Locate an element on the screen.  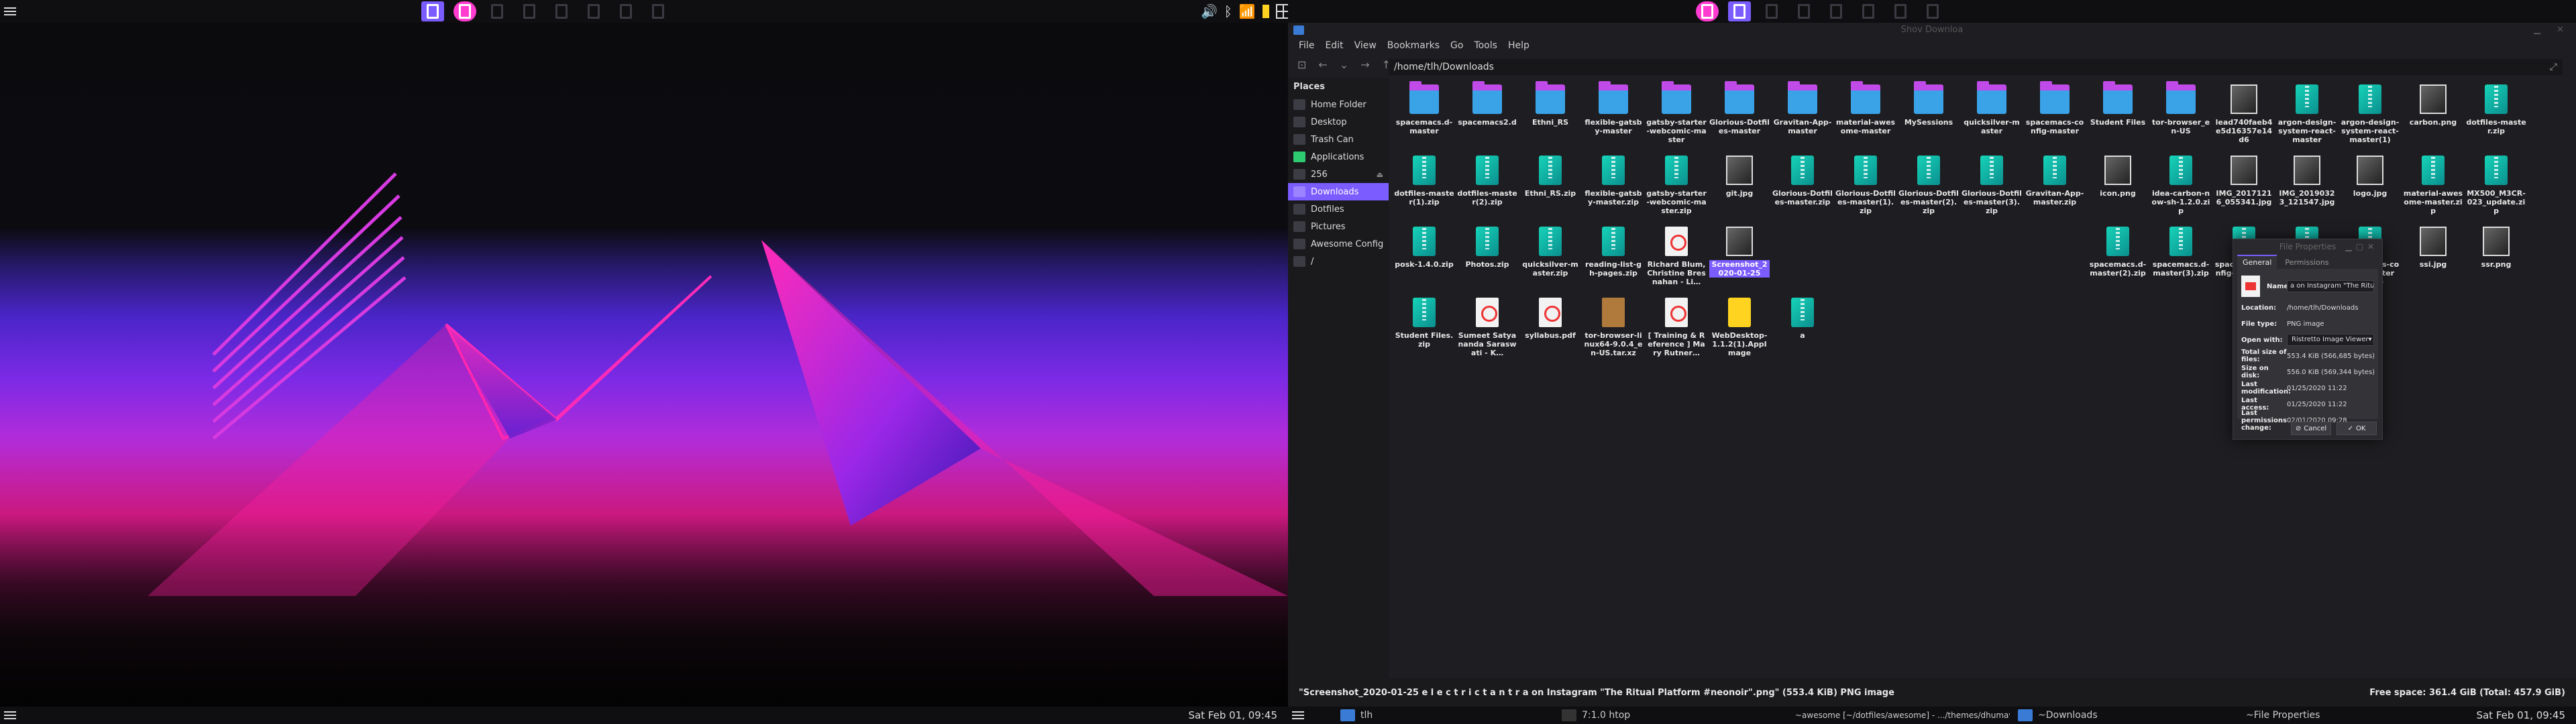
menu-file: File is located at coordinates (1306, 45).